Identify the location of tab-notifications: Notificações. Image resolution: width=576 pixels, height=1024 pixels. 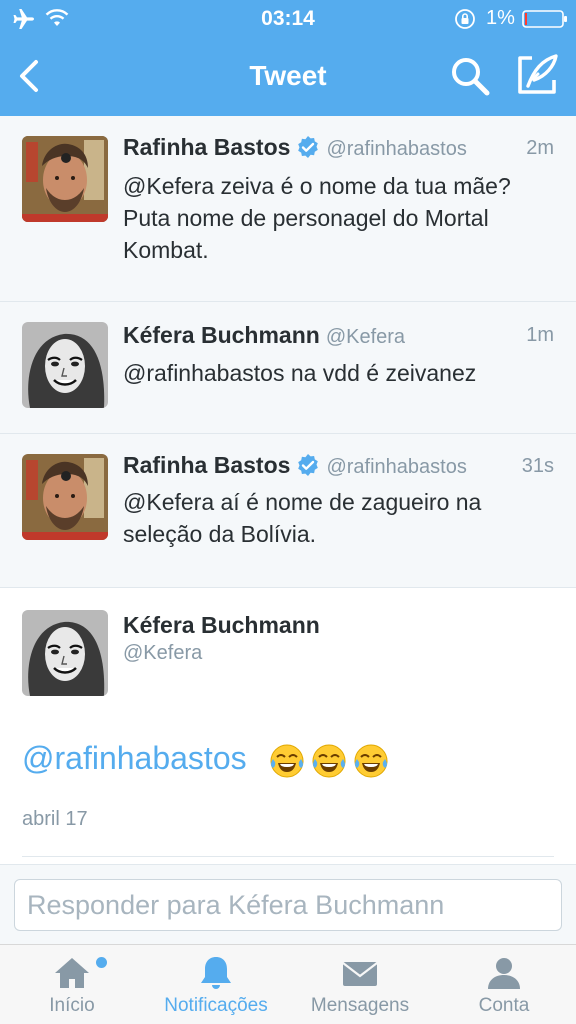
(216, 984).